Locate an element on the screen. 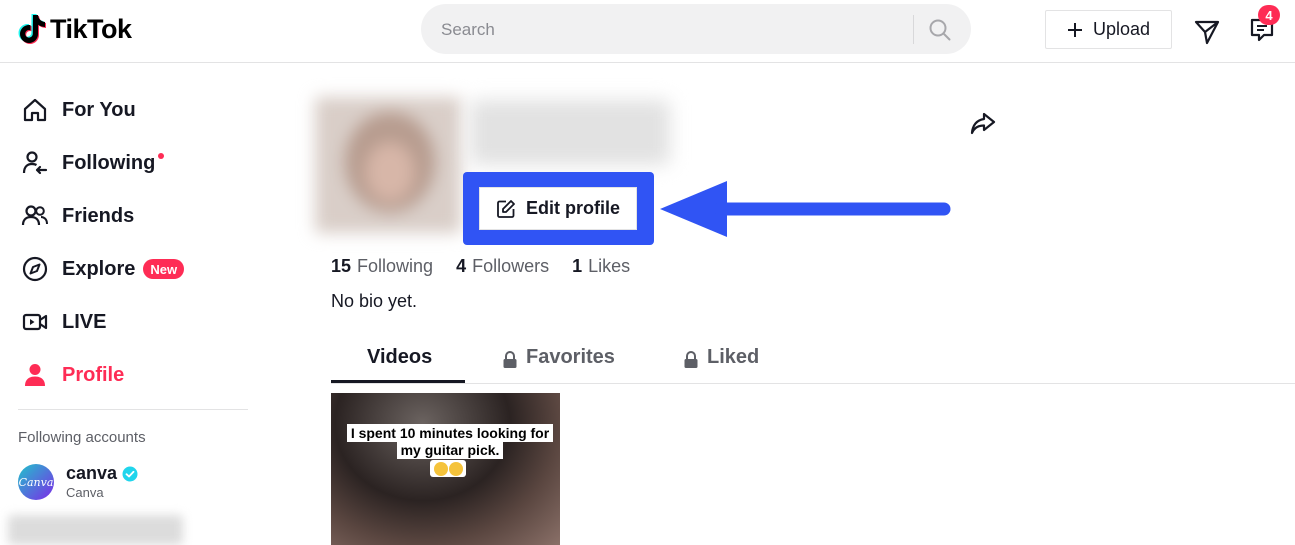  sidebar-item-for-you: For You is located at coordinates (78, 110).